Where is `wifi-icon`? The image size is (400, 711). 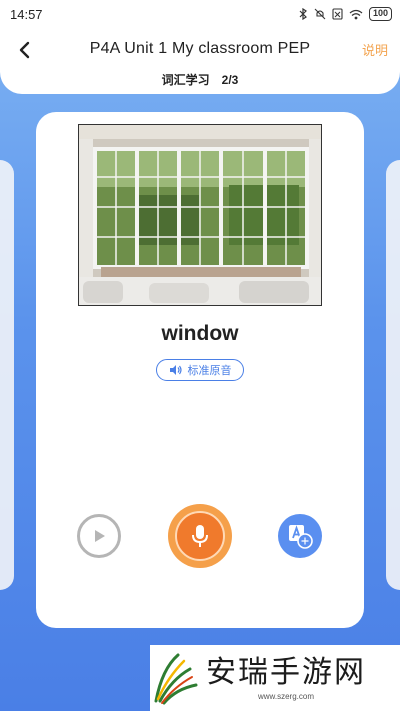
wifi-icon is located at coordinates (356, 14).